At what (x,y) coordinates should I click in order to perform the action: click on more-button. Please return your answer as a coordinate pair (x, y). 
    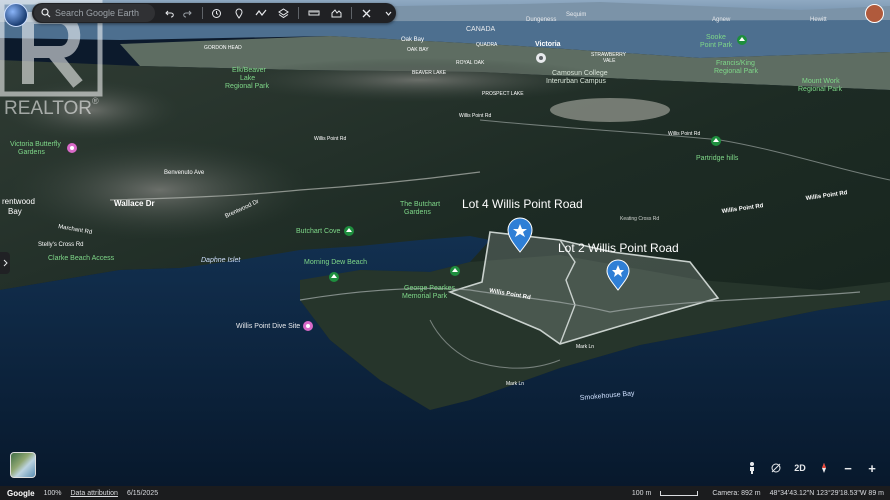
    Looking at the image, I should click on (388, 13).